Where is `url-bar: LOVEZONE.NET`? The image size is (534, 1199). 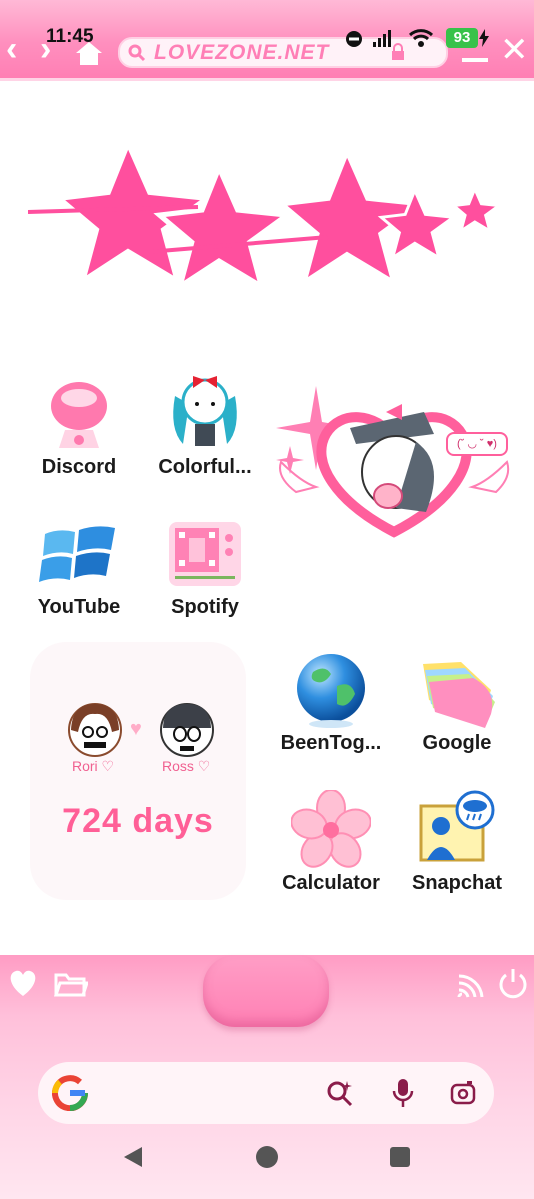 url-bar: LOVEZONE.NET is located at coordinates (283, 52).